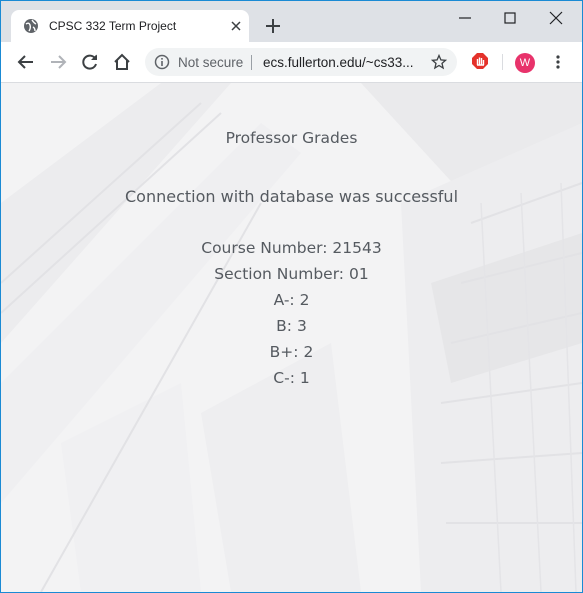  What do you see at coordinates (113, 26) in the screenshot?
I see `tab-title: CPSC 332 Term Project` at bounding box center [113, 26].